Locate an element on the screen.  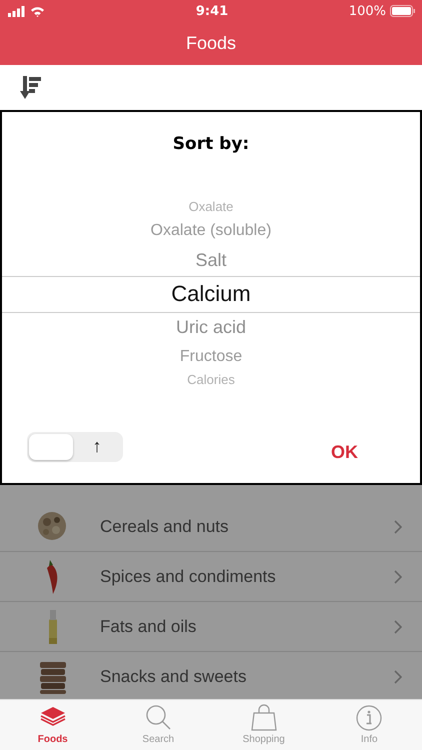
tab-item: Search is located at coordinates (158, 725).